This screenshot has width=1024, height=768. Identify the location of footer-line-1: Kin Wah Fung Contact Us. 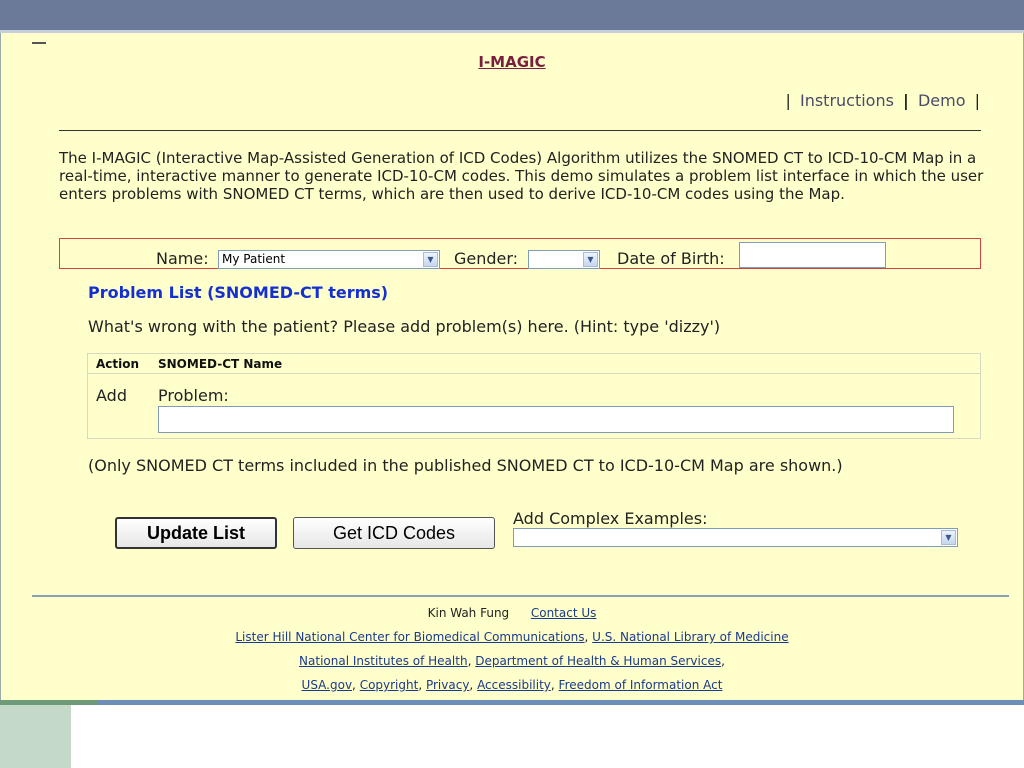
(512, 613).